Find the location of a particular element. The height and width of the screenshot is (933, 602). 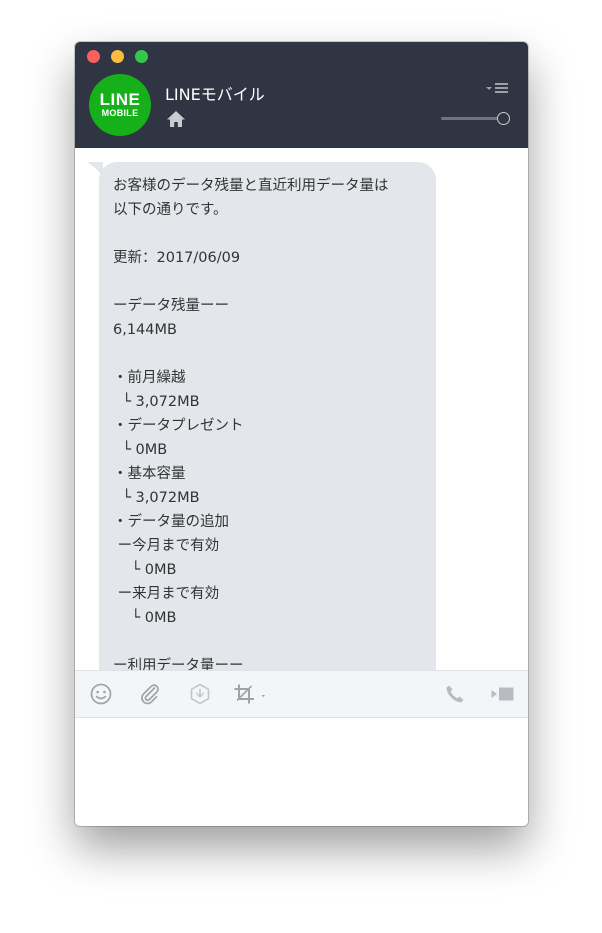

phone-icon is located at coordinates (455, 694).